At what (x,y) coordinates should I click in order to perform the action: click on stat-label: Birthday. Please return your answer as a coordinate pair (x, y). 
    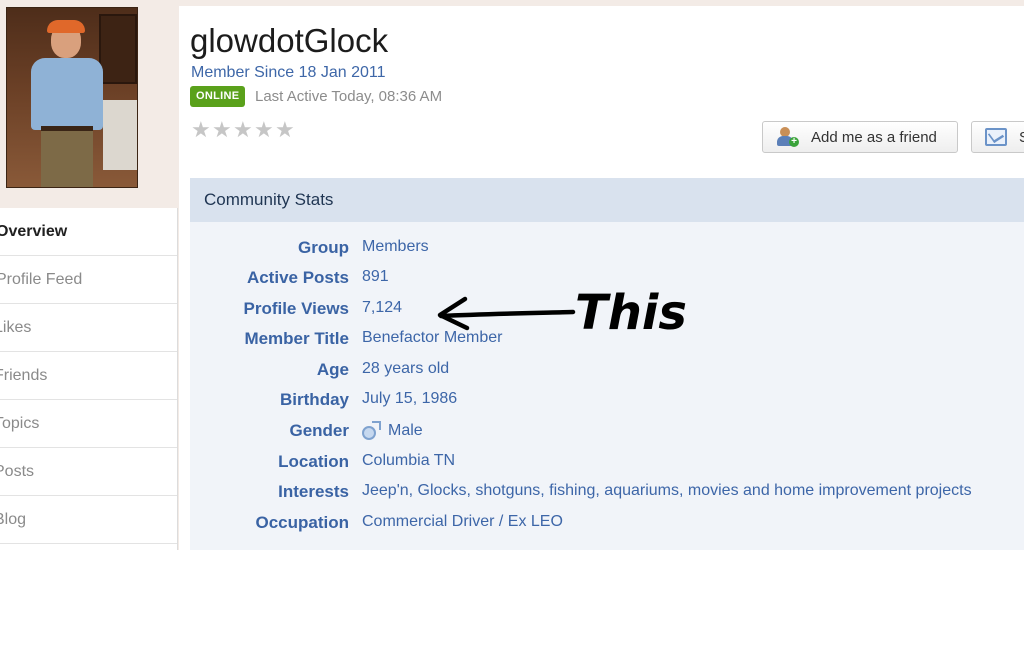
    Looking at the image, I should click on (314, 399).